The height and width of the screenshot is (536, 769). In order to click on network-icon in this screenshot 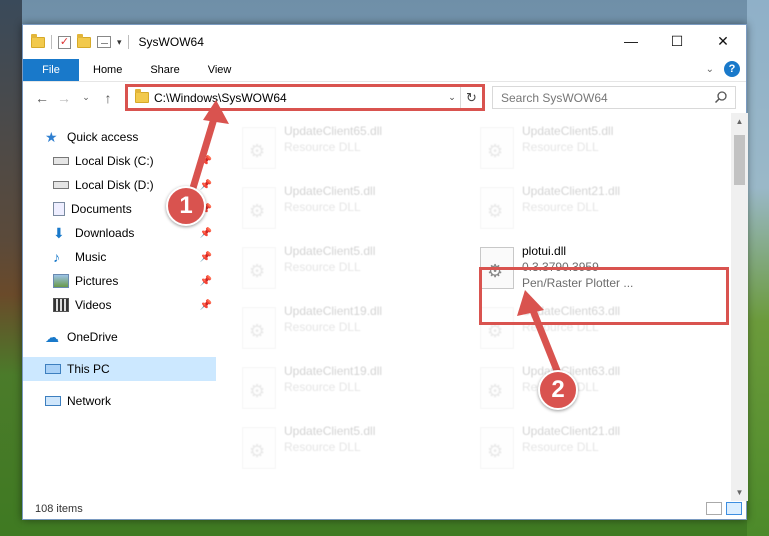, I will do `click(53, 401)`.